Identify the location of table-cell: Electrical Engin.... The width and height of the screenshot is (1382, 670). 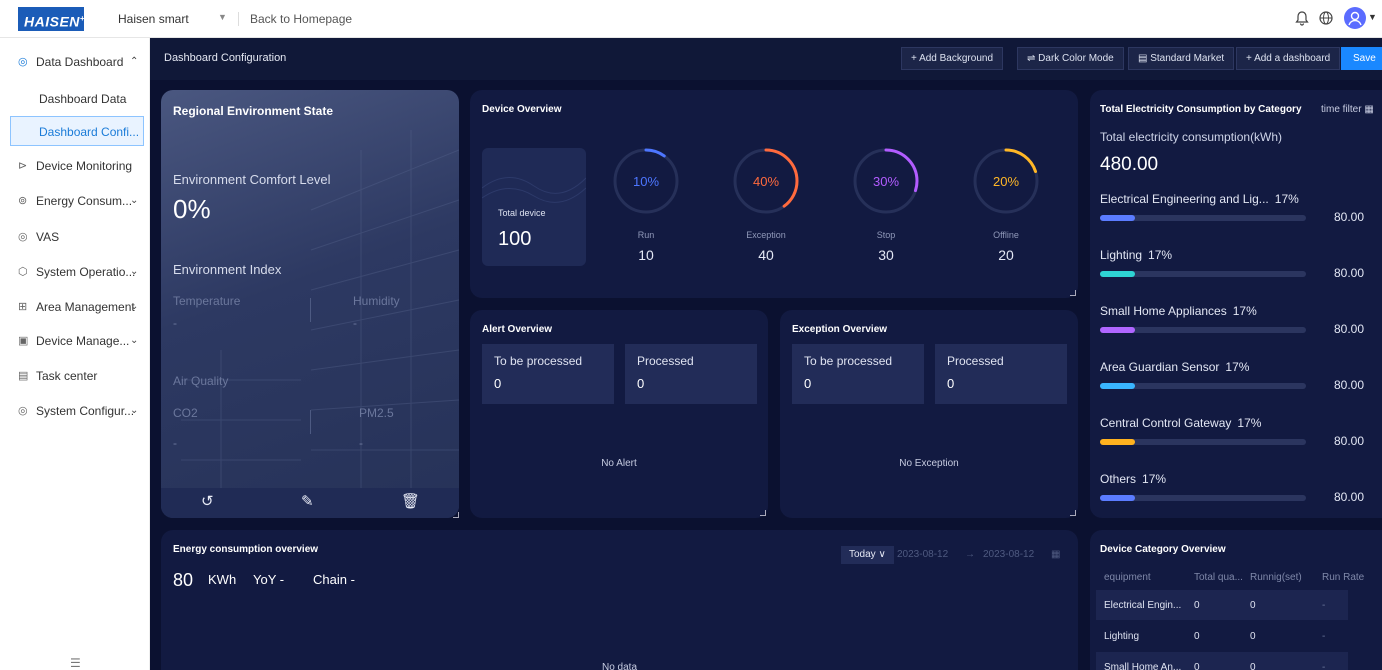
(1143, 605).